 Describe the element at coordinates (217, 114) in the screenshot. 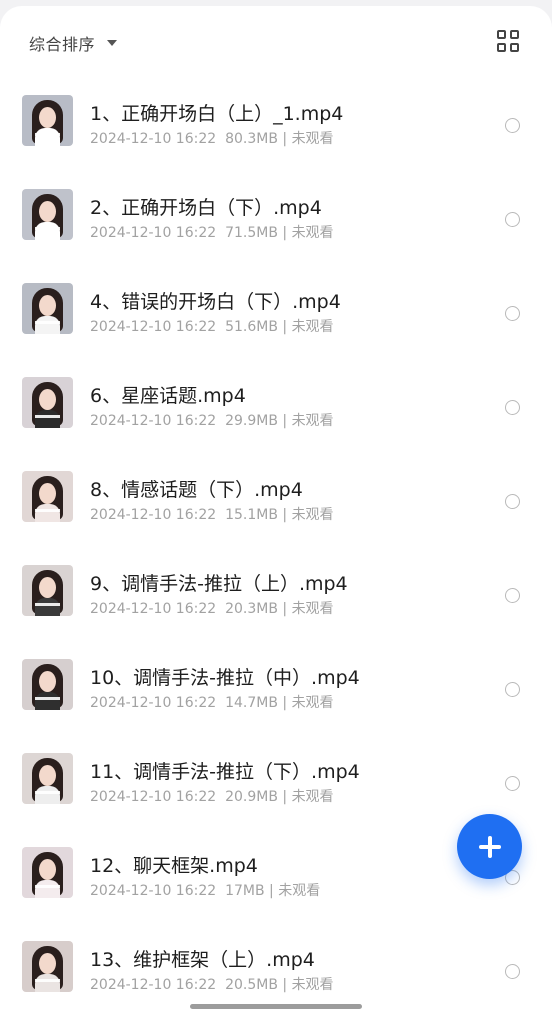

I see `file-title: 1、正确开场白（上）_1.mp4` at that location.